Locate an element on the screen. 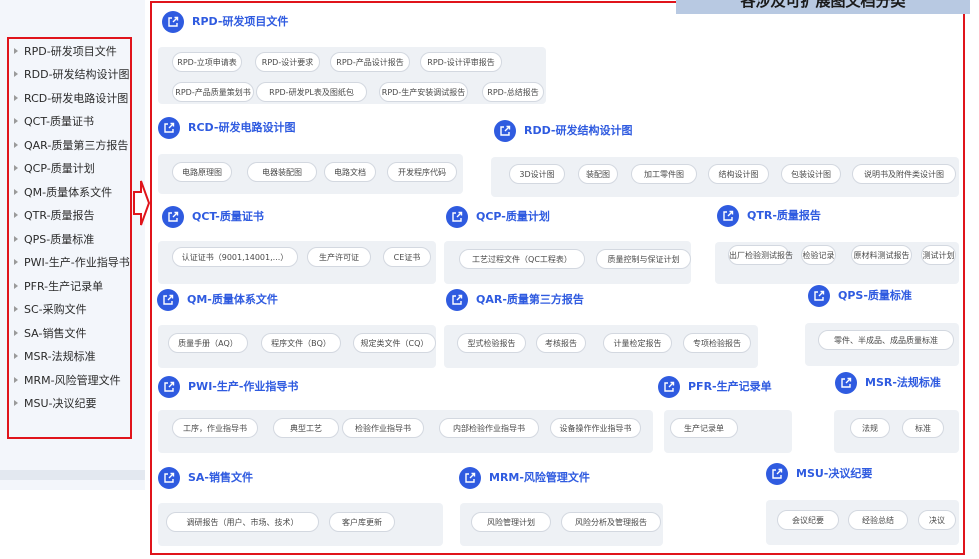  document-tag: 客户库更新 is located at coordinates (362, 522).